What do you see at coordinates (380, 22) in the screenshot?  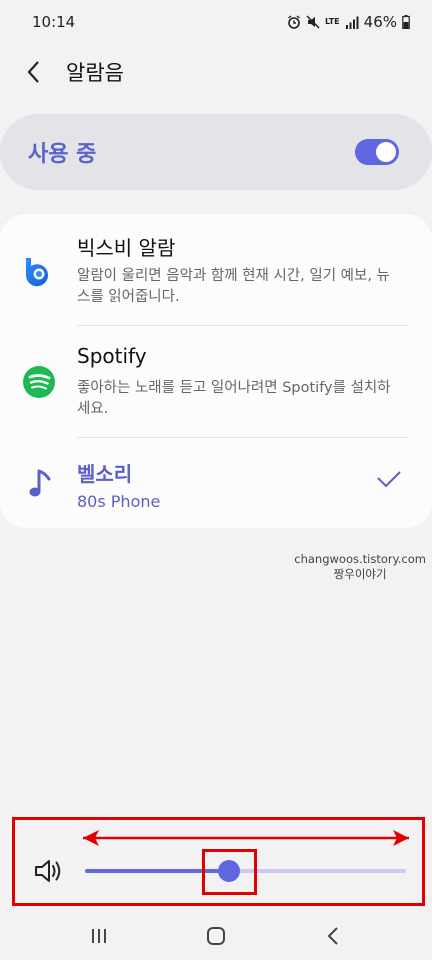 I see `battery-percent: 46%` at bounding box center [380, 22].